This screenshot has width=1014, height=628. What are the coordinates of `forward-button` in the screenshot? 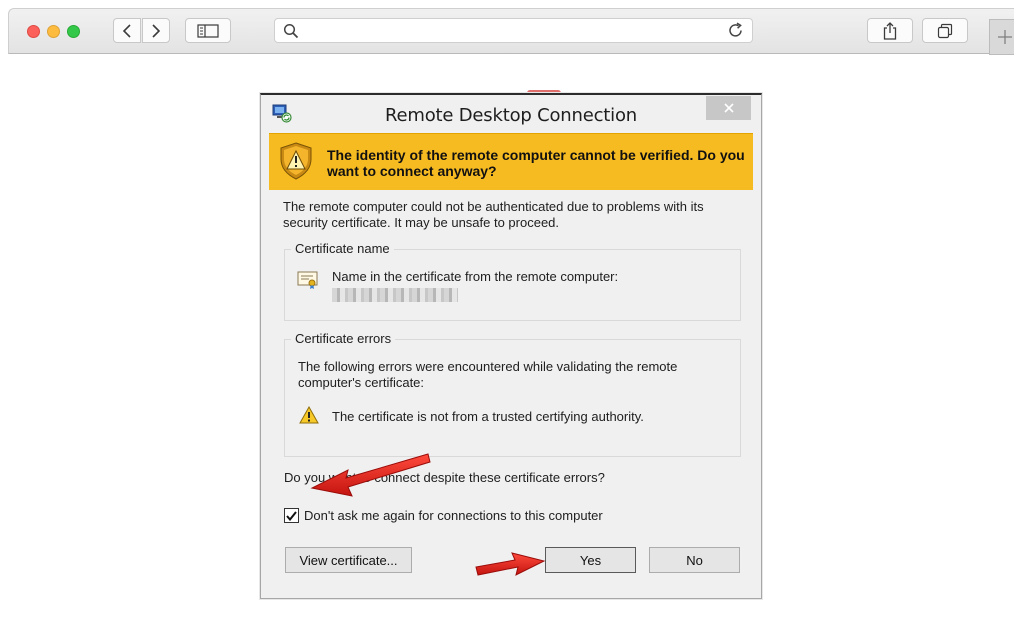 It's located at (156, 30).